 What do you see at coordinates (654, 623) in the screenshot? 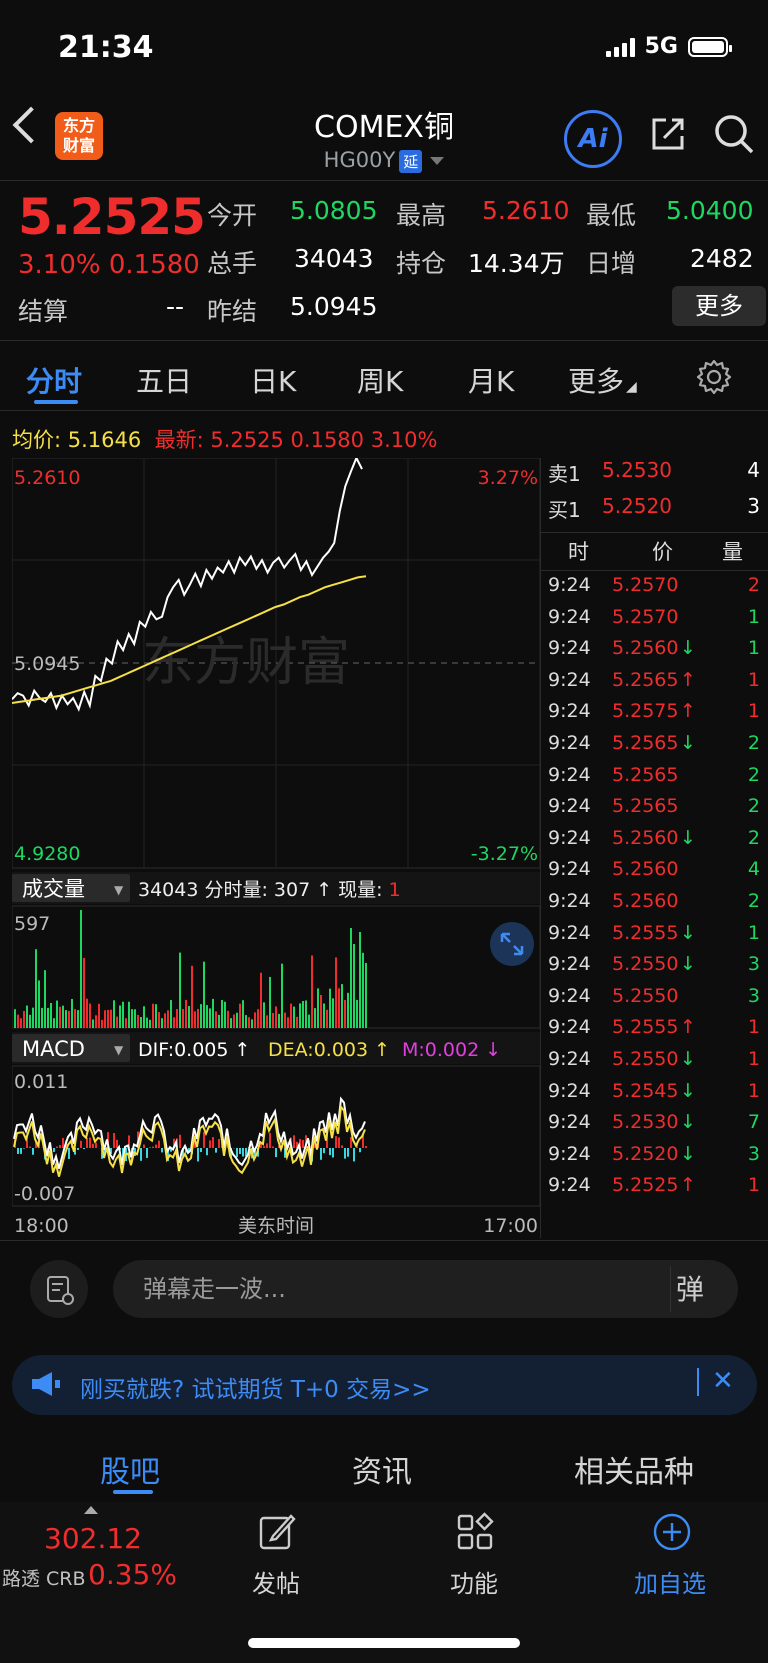
I see `trade-row: 9:24 5.2570 1` at bounding box center [654, 623].